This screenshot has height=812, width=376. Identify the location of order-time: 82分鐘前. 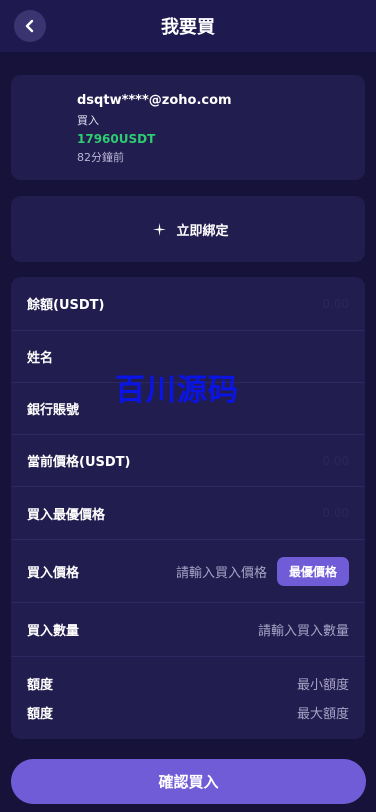
(100, 157).